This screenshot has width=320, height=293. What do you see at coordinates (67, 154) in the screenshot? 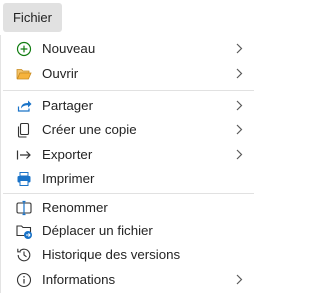
I see `menu-item-label: Exporter` at bounding box center [67, 154].